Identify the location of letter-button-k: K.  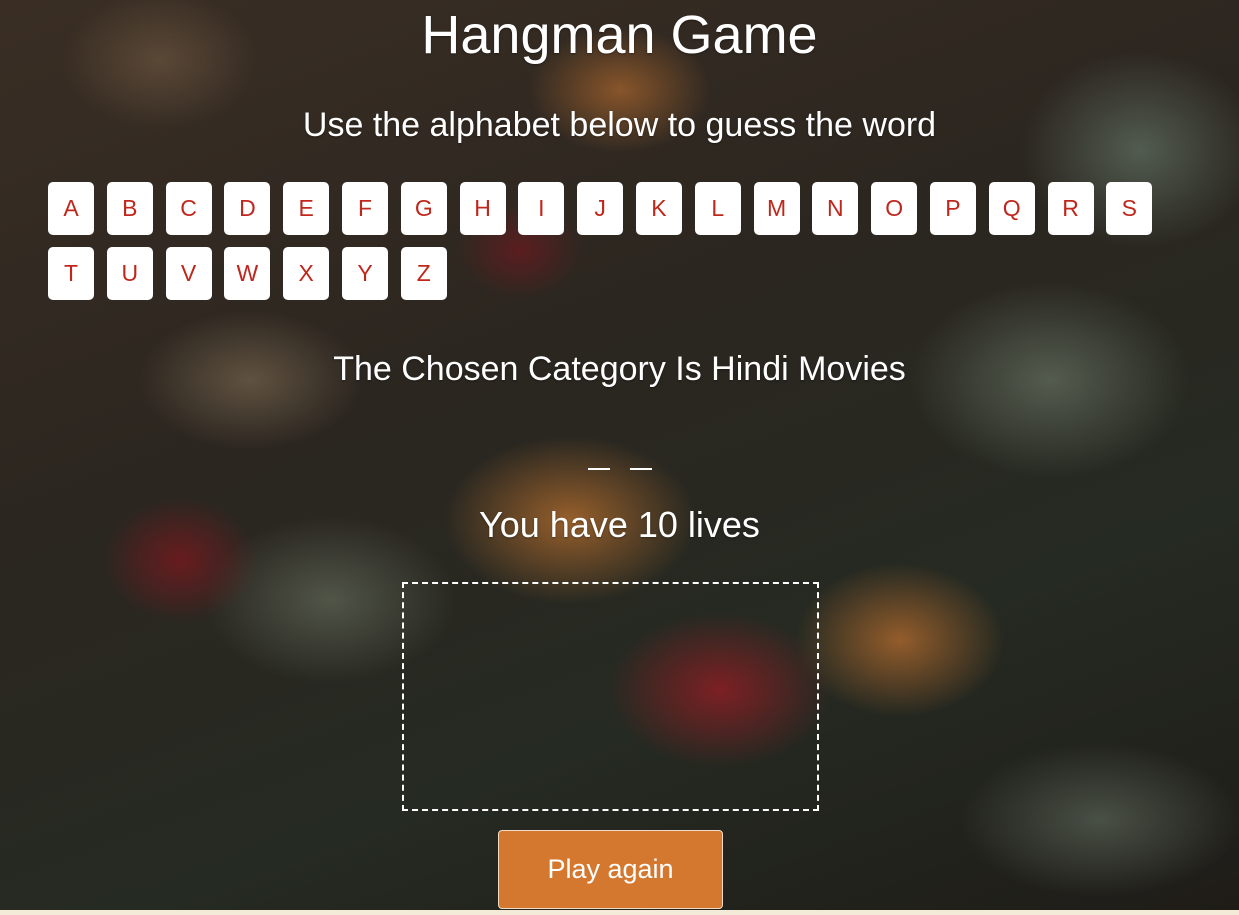
(658, 208).